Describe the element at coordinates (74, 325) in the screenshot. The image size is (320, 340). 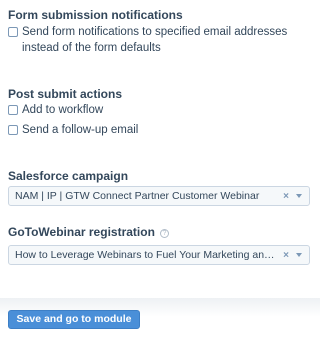
I see `save-and-go-to-module-list-button: Save and go to module list` at that location.